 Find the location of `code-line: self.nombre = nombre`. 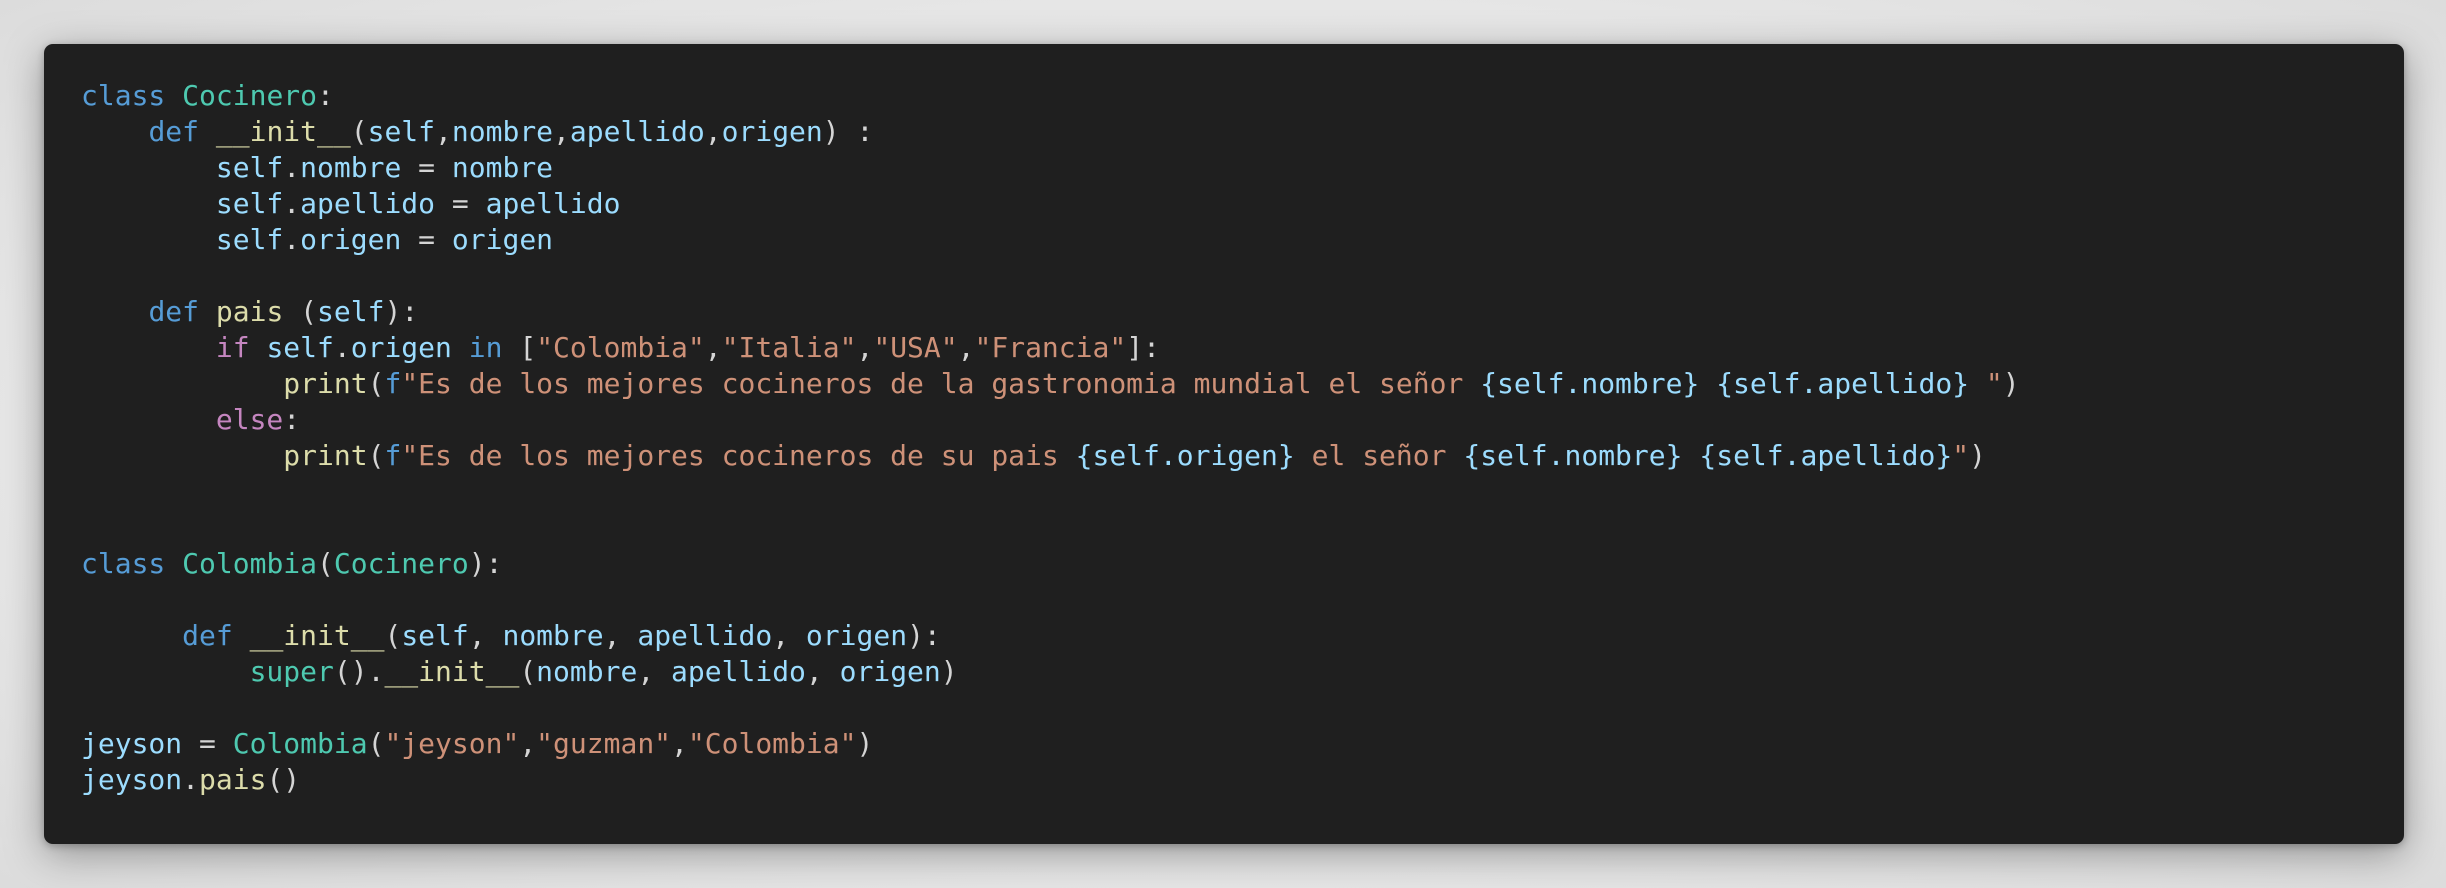

code-line: self.nombre = nombre is located at coordinates (1224, 168).